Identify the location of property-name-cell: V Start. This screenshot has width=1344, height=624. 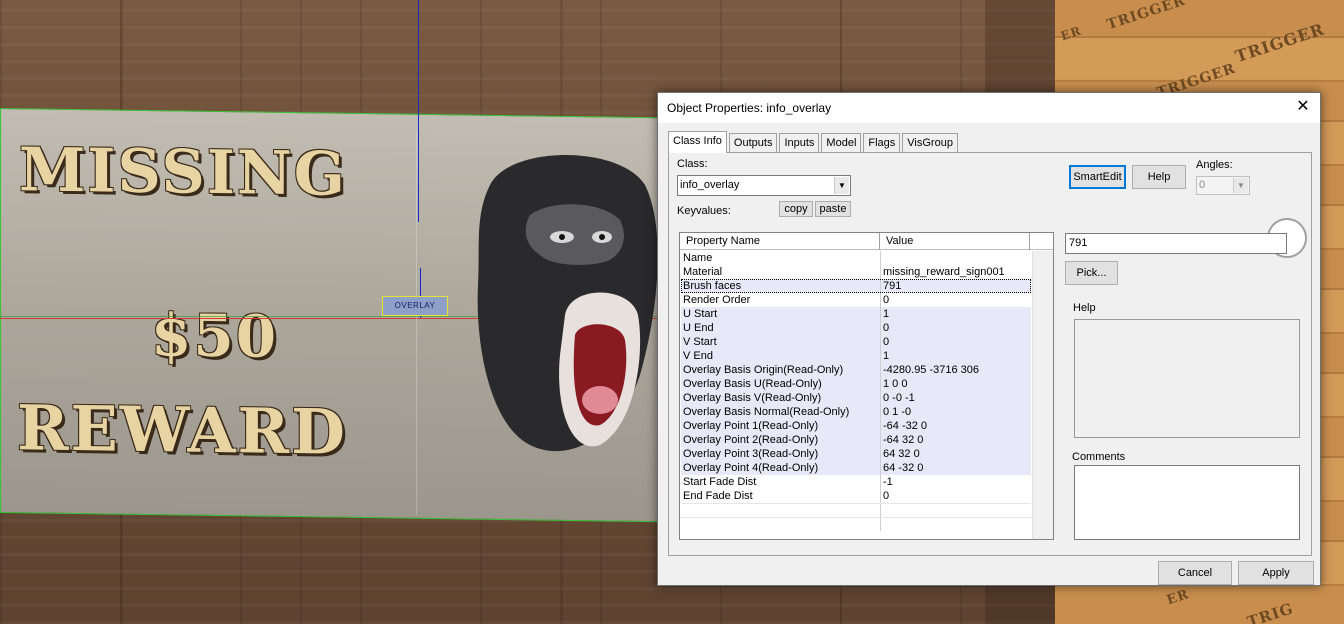
(781, 342).